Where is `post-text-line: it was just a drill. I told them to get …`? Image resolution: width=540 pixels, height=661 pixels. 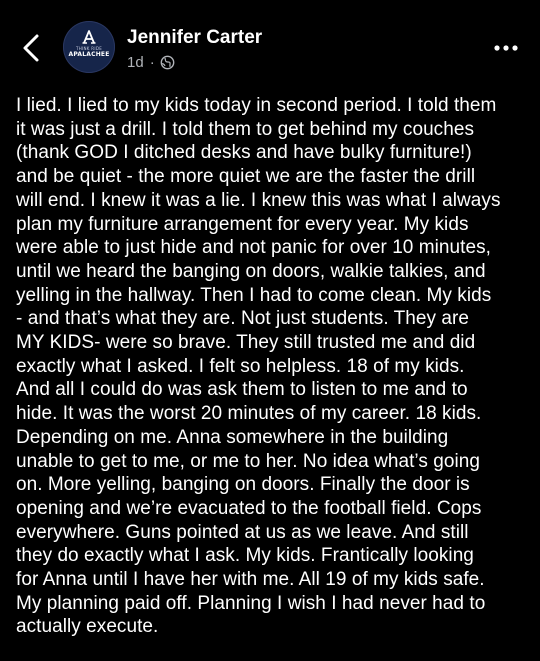
post-text-line: it was just a drill. I told them to get … is located at coordinates (245, 129).